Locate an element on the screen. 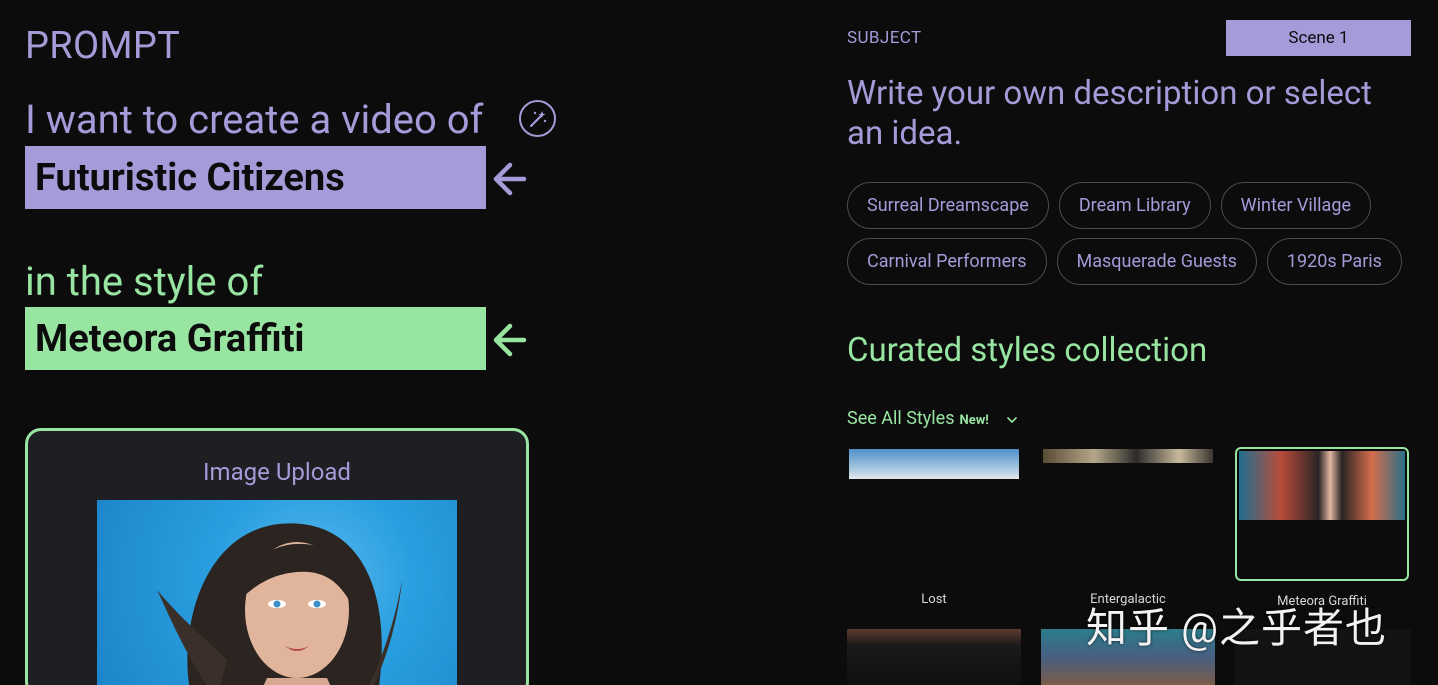  idea-chip: Dream Library is located at coordinates (1134, 205).